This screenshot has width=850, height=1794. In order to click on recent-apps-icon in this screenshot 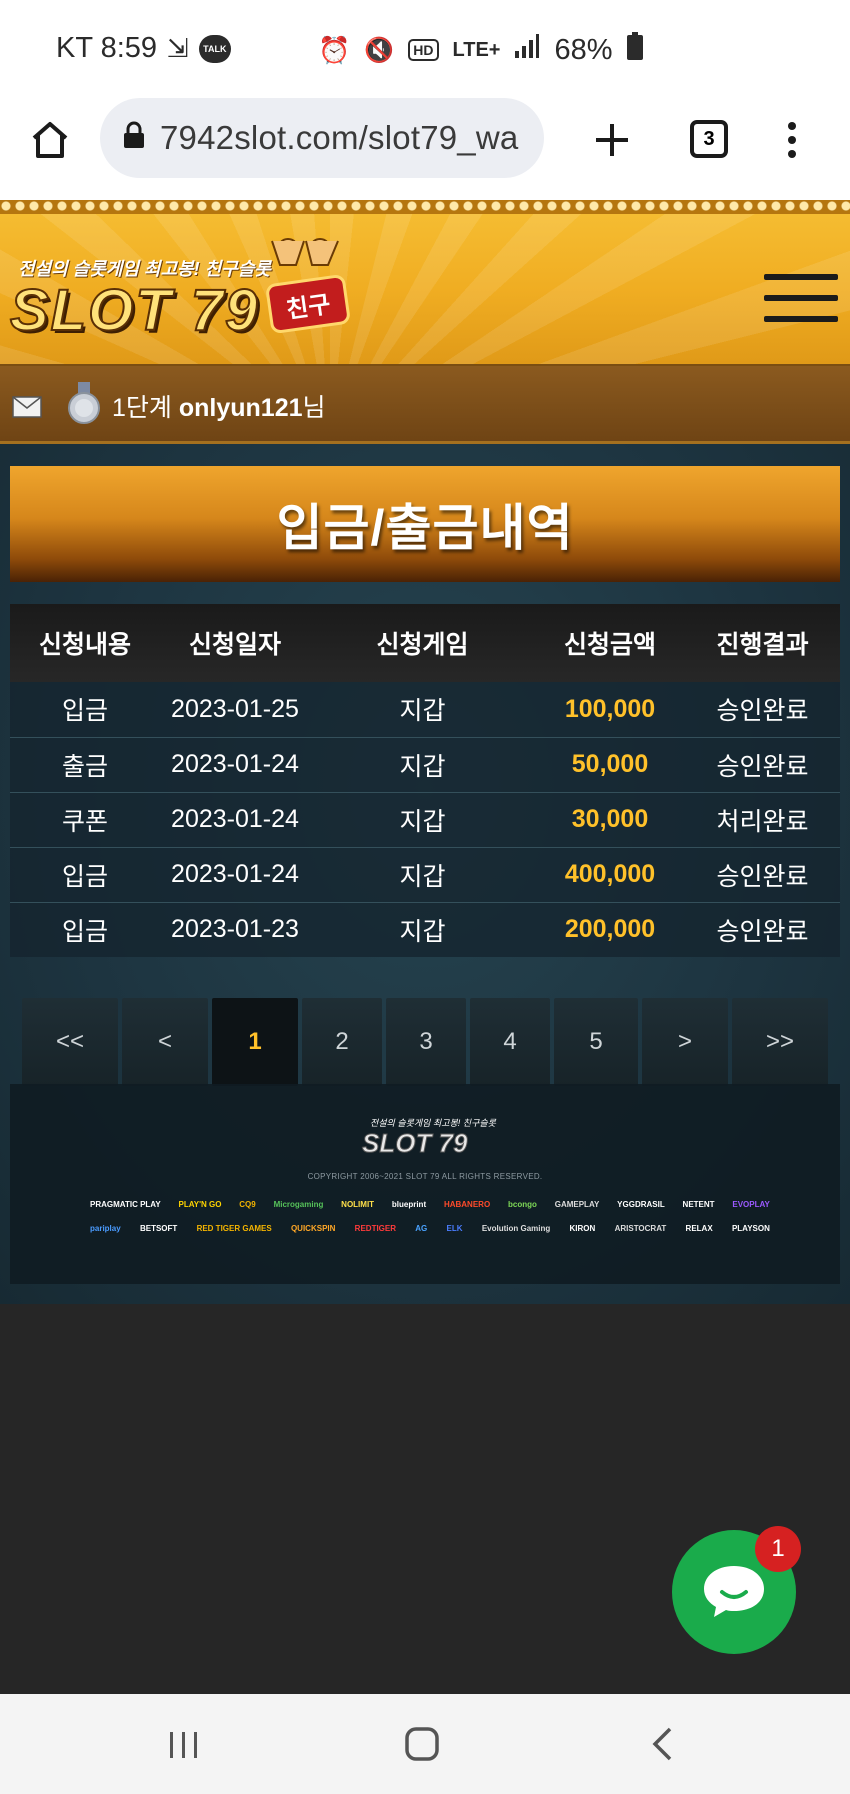, I will do `click(184, 1745)`.